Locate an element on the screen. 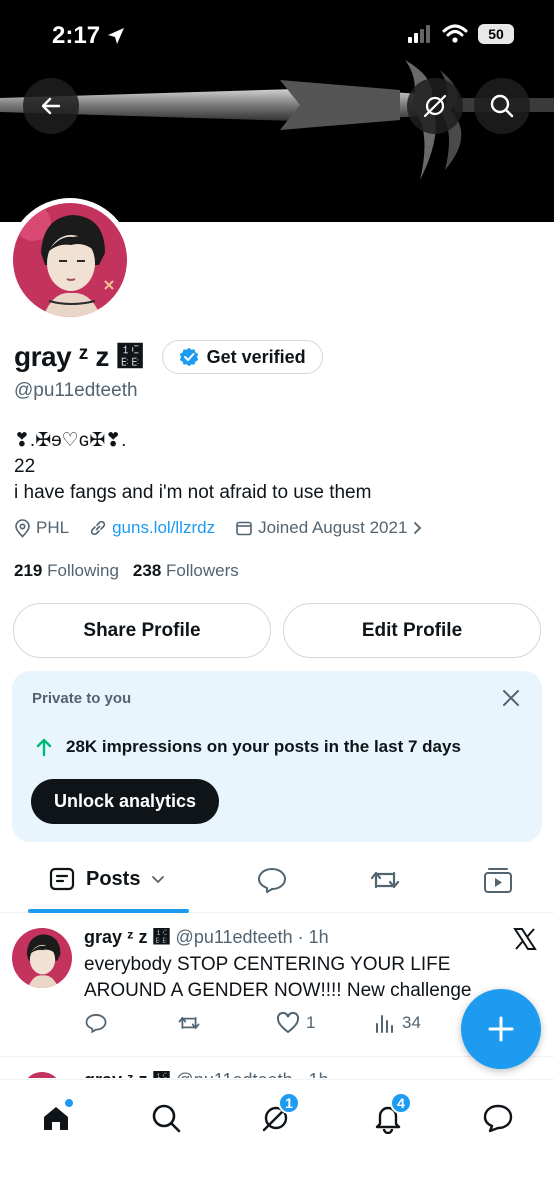 The width and height of the screenshot is (554, 1199). get-verified-label: Get verified is located at coordinates (256, 356).